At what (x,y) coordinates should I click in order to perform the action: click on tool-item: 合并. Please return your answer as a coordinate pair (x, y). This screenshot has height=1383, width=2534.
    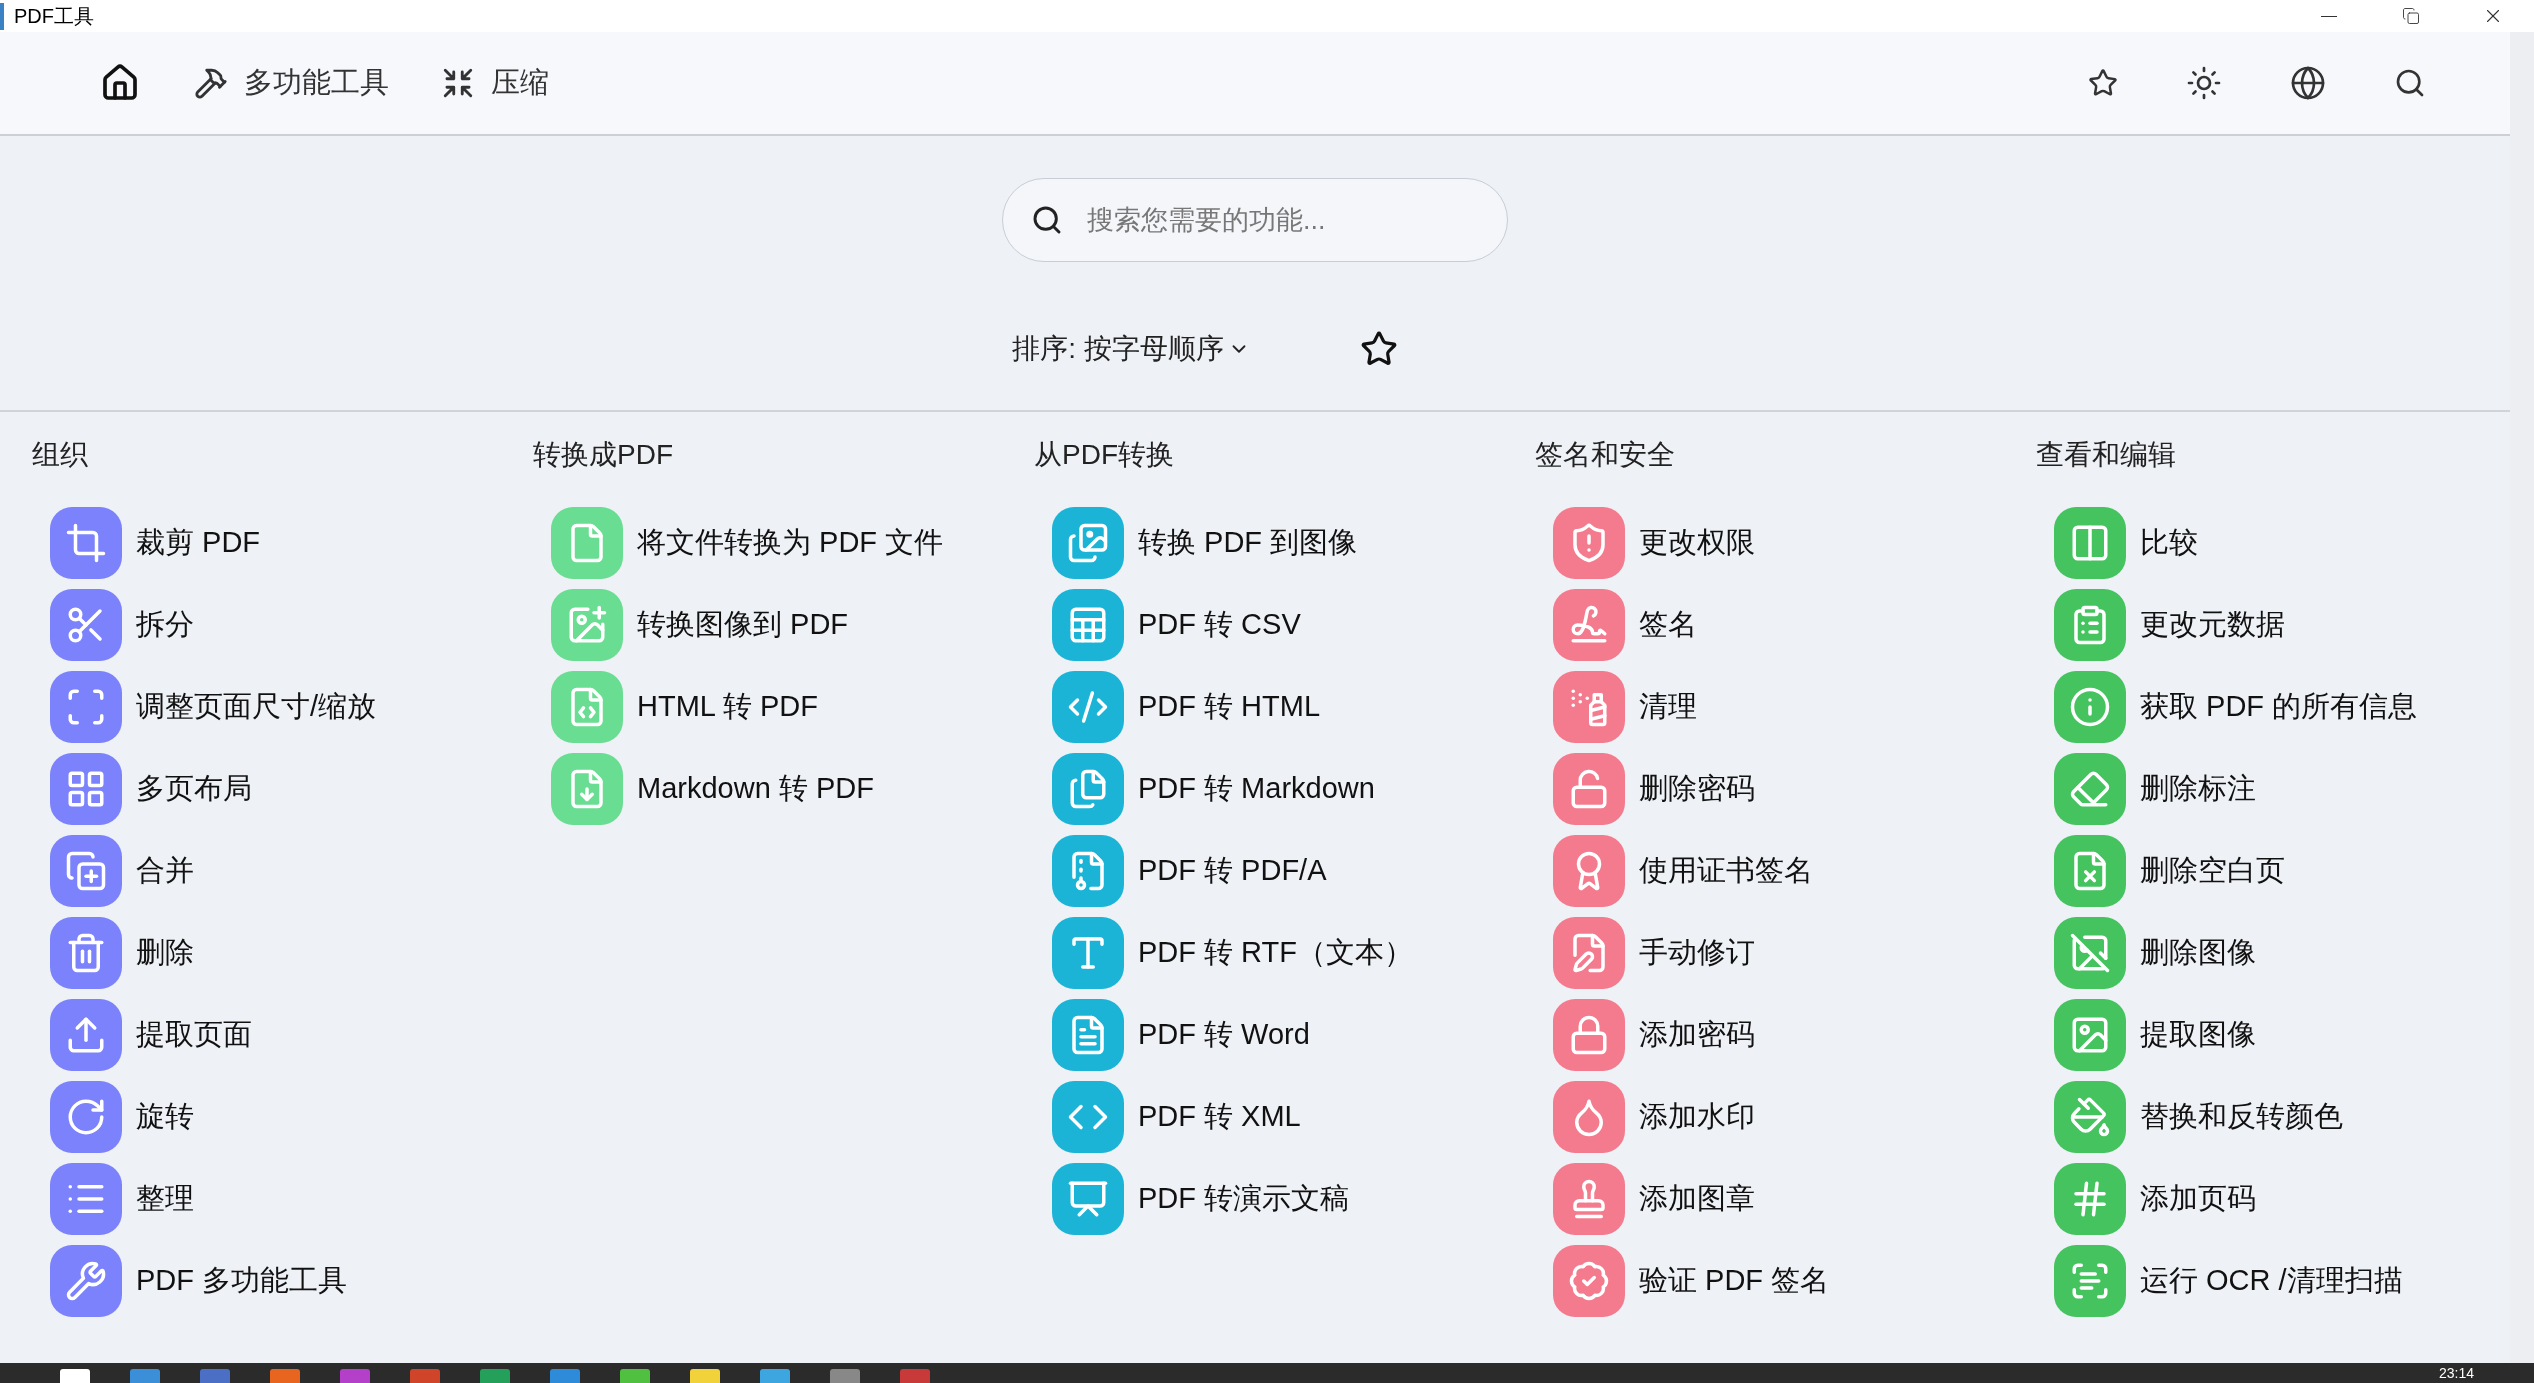
    Looking at the image, I should click on (282, 871).